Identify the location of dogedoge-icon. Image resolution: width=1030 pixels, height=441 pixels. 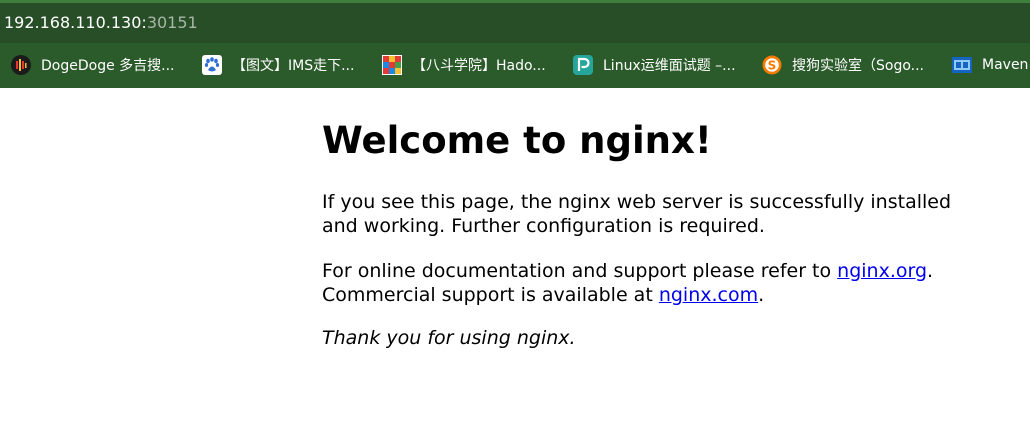
(21, 65).